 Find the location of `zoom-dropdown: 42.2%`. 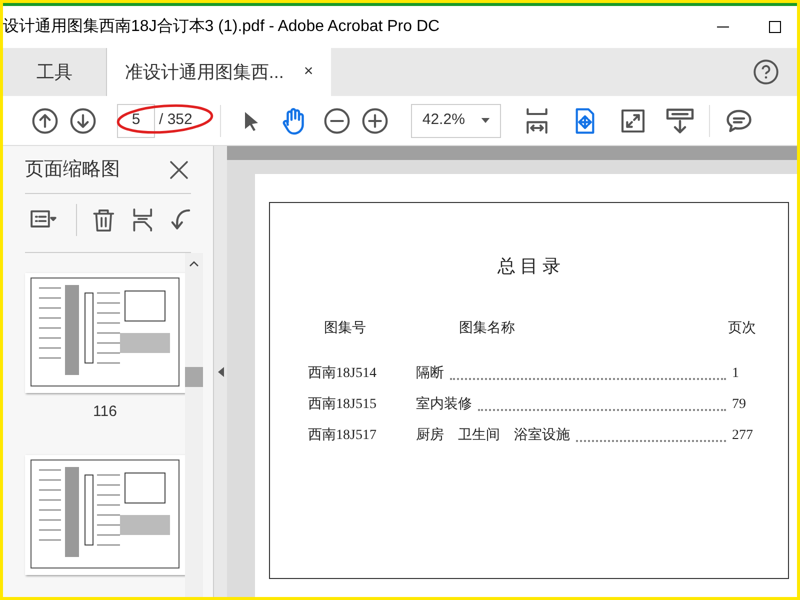

zoom-dropdown: 42.2% is located at coordinates (456, 121).